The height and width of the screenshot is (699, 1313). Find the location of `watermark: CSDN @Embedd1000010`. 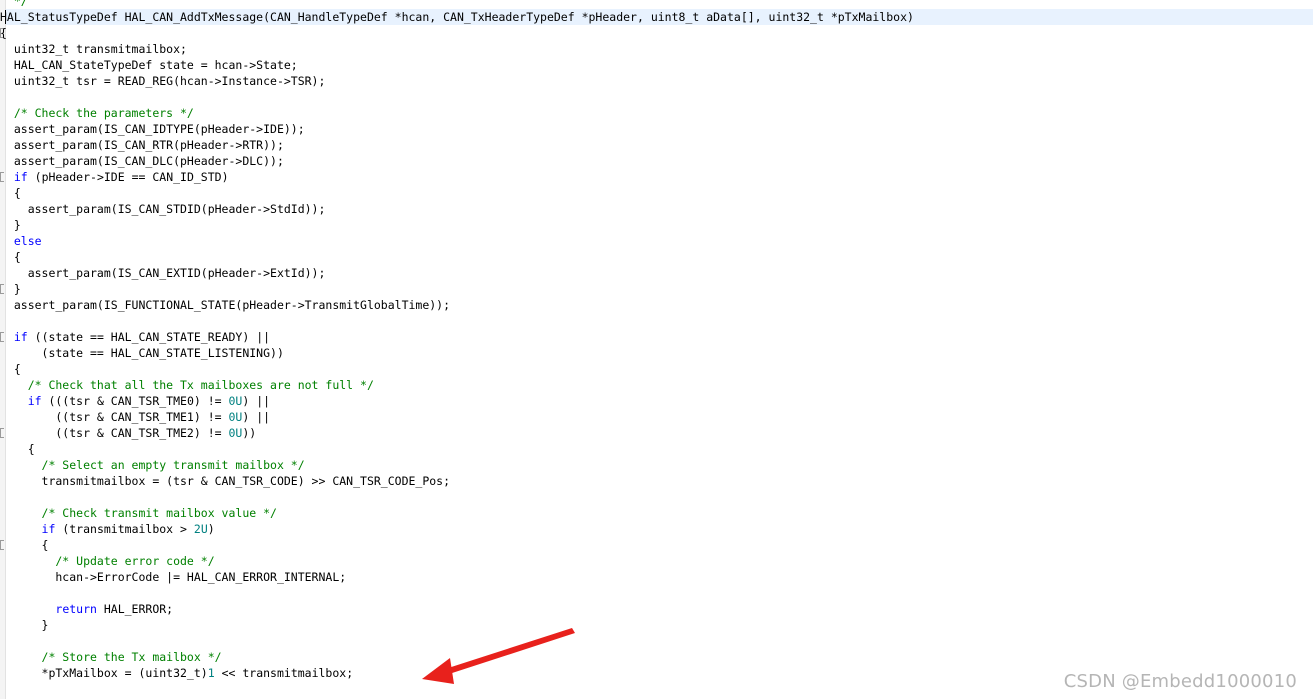

watermark: CSDN @Embedd1000010 is located at coordinates (1180, 681).